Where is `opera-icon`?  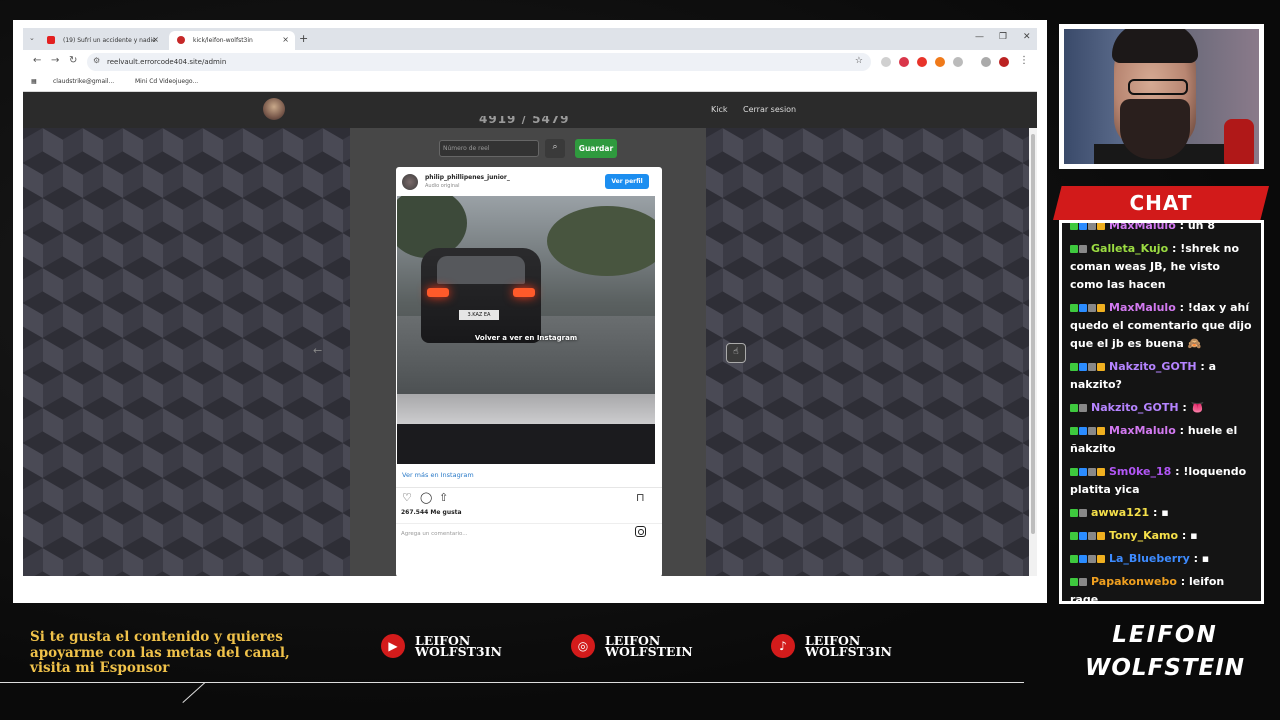 opera-icon is located at coordinates (922, 62).